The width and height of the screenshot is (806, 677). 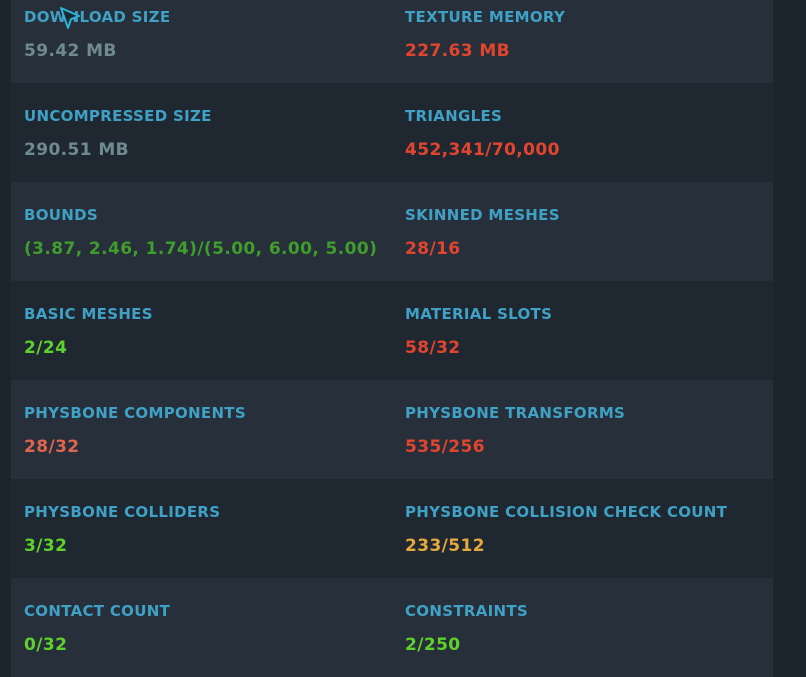 I want to click on stat-value: 28/16, so click(x=433, y=249).